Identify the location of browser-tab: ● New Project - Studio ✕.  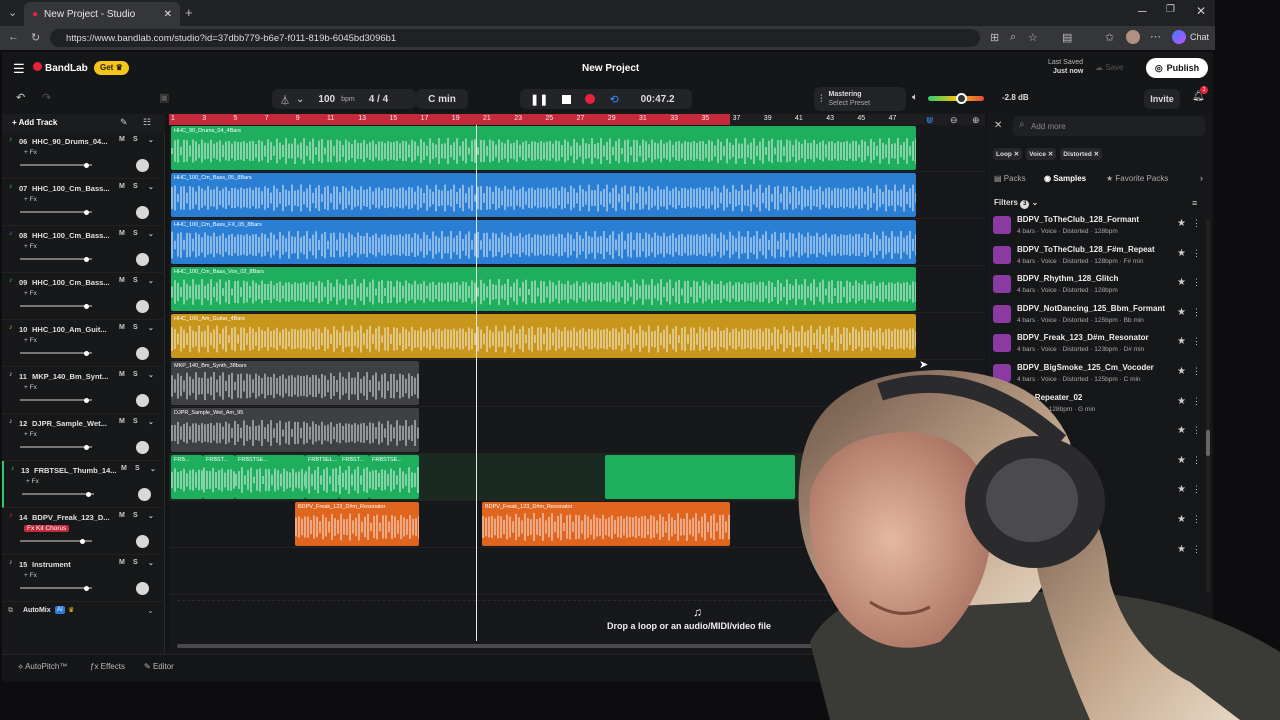
(102, 14).